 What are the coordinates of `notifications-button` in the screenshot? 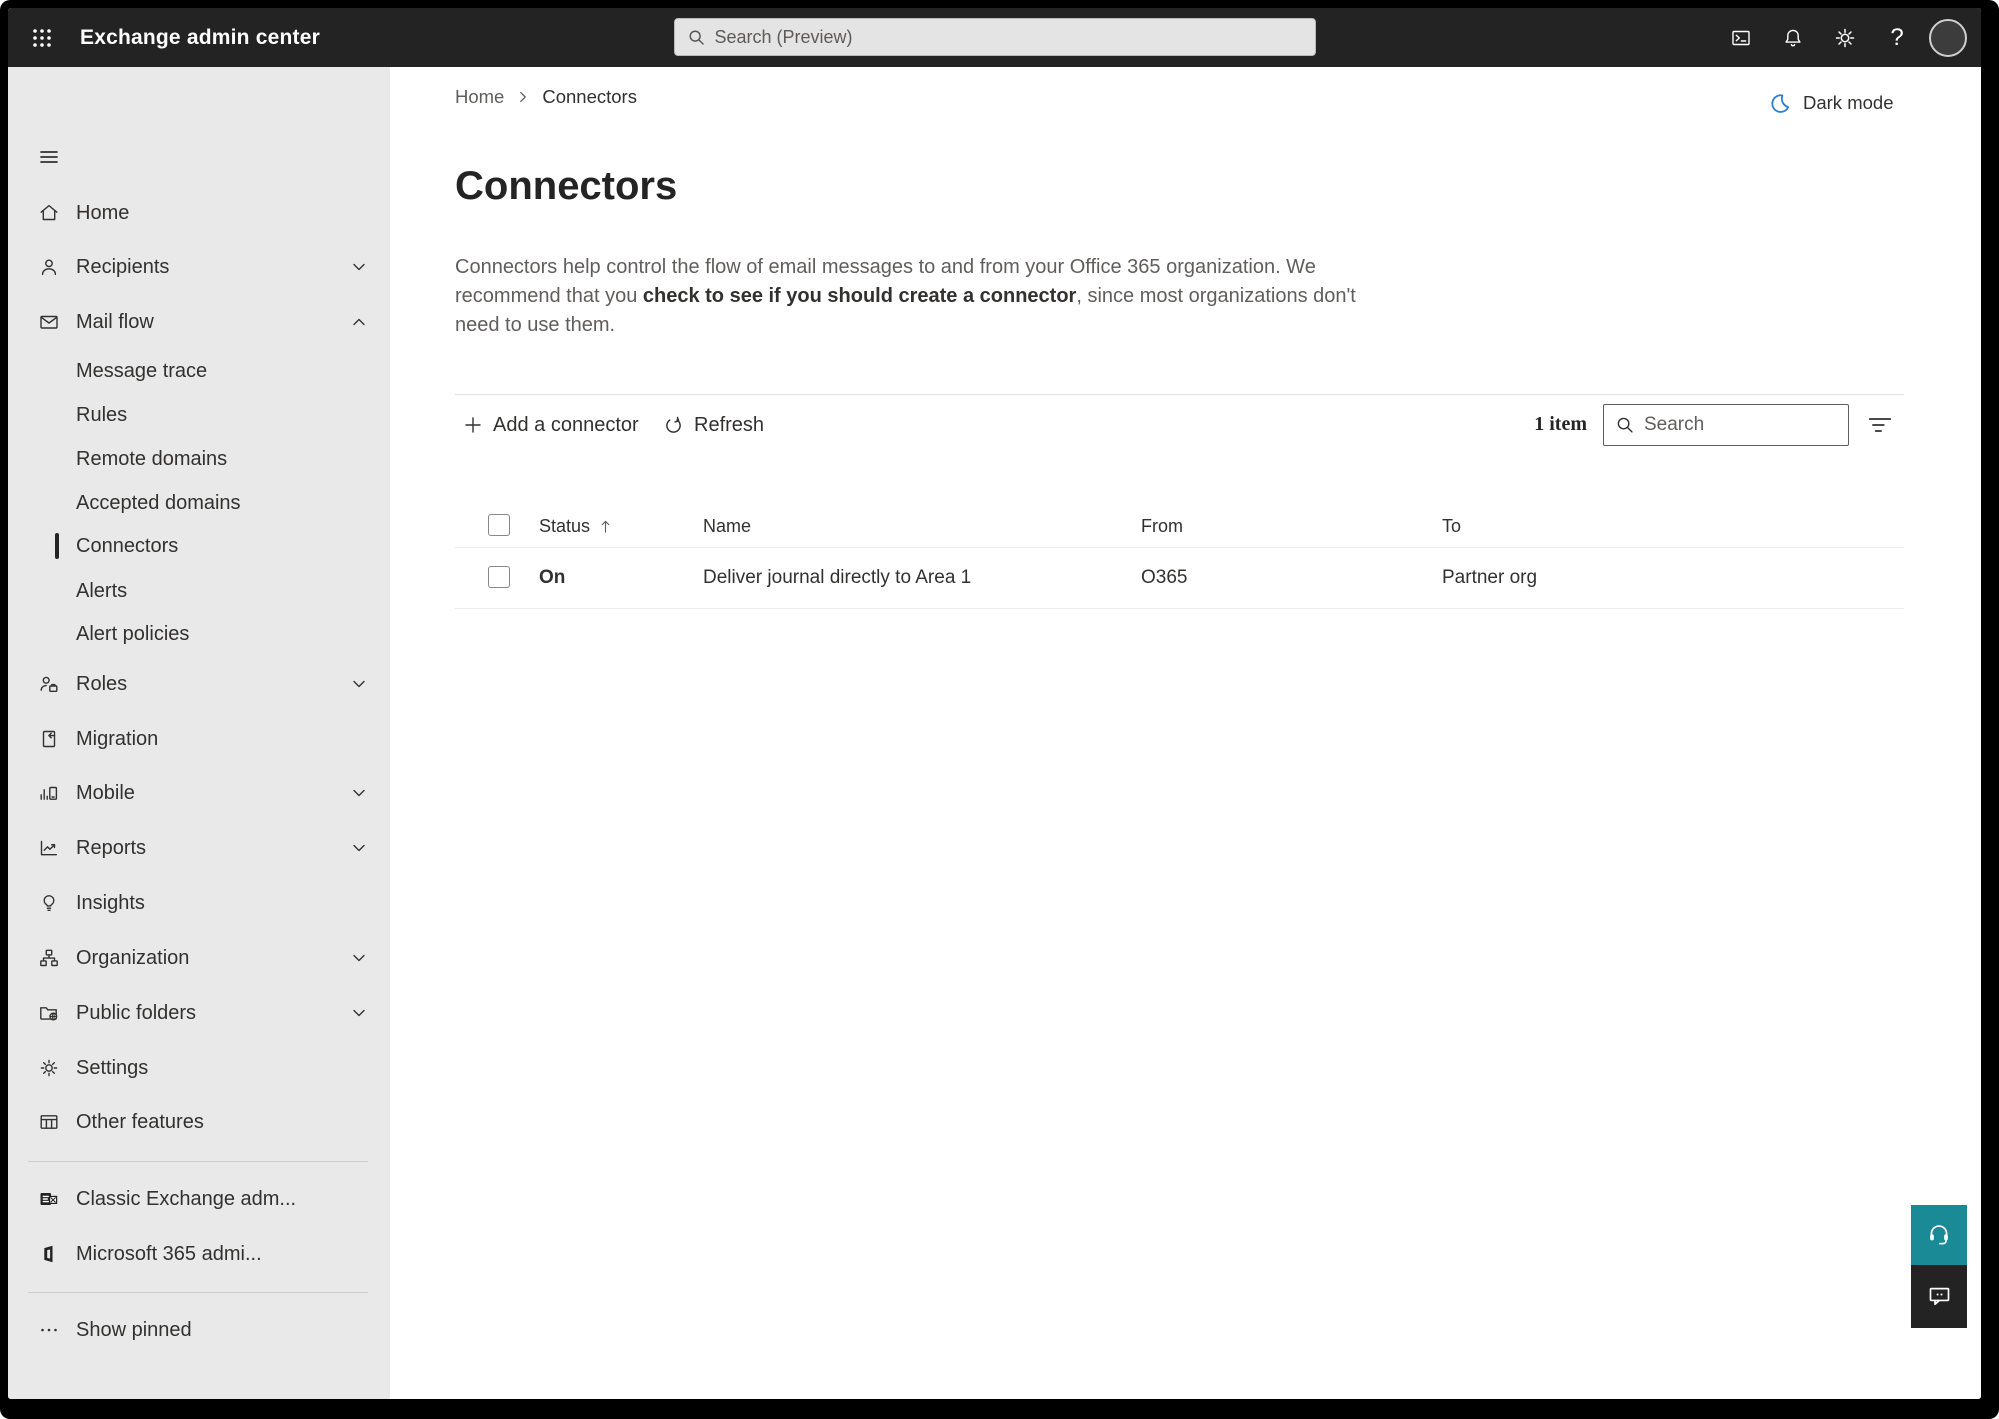 It's located at (1793, 38).